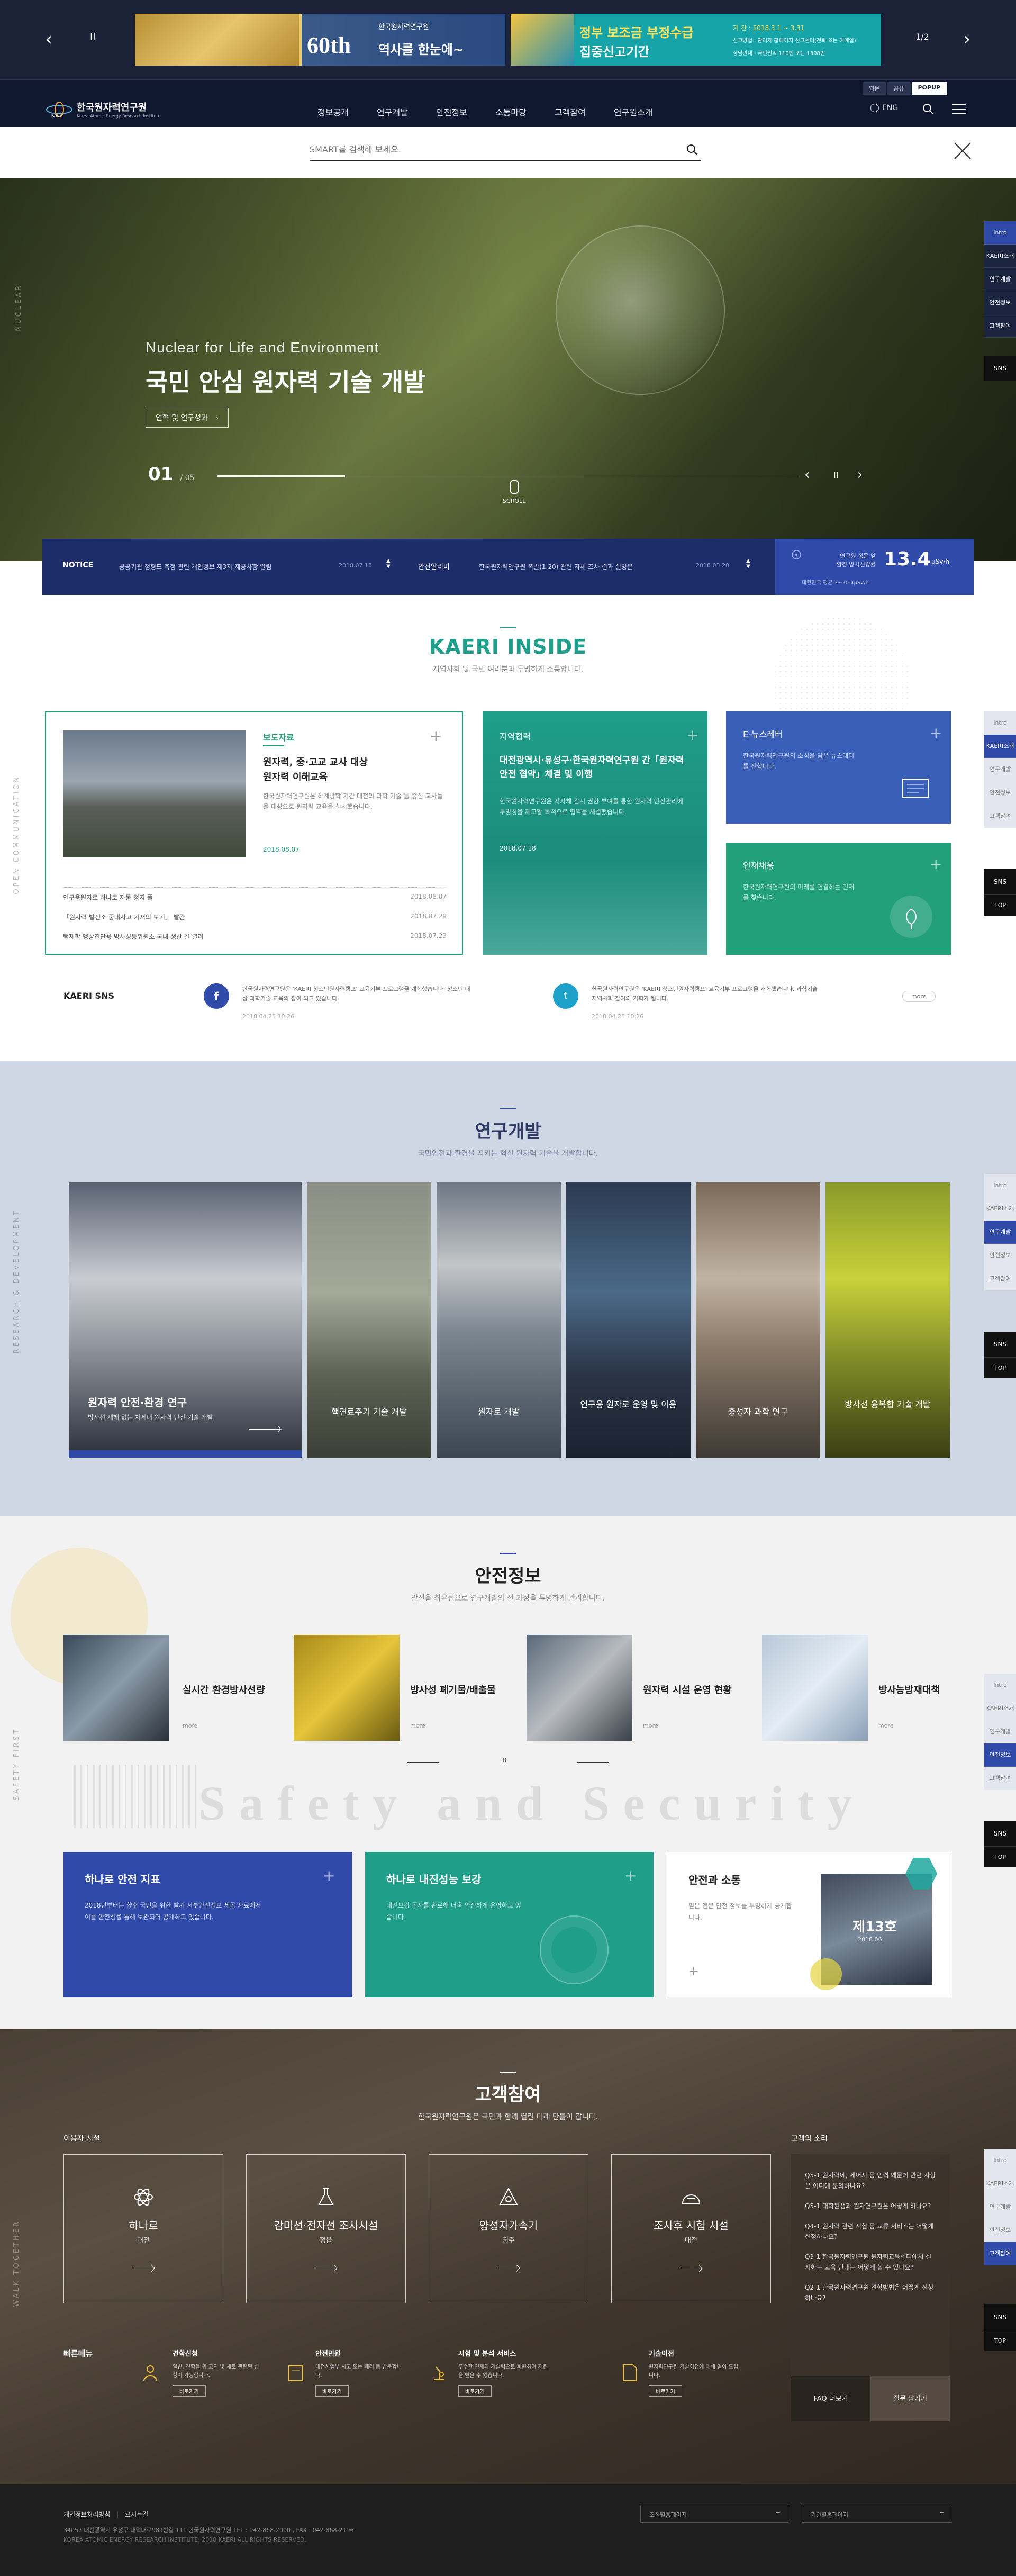  Describe the element at coordinates (143, 2228) in the screenshot. I see `facility-card-hanaro: 하나로 대전` at that location.